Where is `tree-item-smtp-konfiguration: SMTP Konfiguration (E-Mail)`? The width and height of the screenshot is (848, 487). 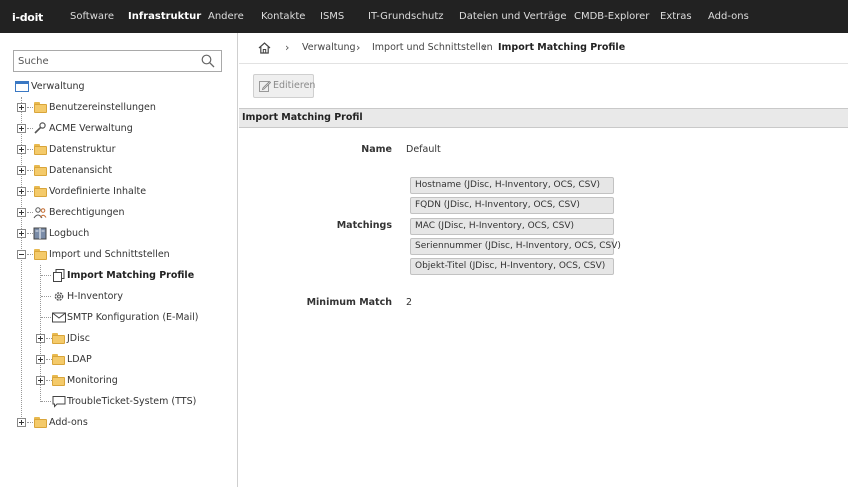
tree-item-smtp-konfiguration: SMTP Konfiguration (E-Mail) is located at coordinates (118, 317).